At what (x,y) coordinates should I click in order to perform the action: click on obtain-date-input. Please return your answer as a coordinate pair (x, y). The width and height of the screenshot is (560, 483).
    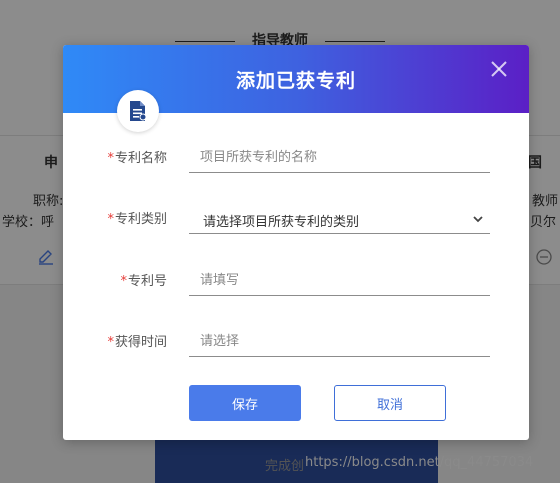
    Looking at the image, I should click on (339, 342).